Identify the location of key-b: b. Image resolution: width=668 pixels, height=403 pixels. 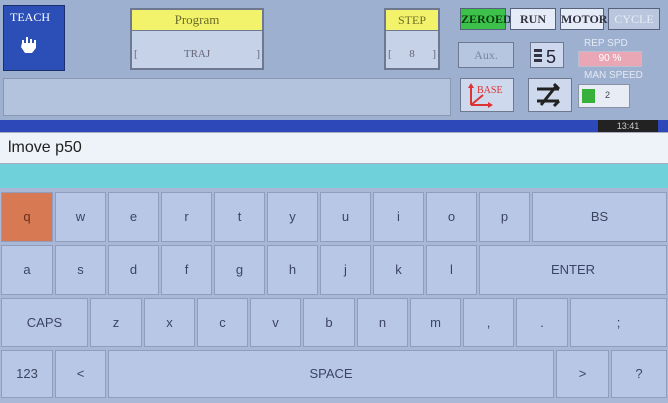
(329, 322).